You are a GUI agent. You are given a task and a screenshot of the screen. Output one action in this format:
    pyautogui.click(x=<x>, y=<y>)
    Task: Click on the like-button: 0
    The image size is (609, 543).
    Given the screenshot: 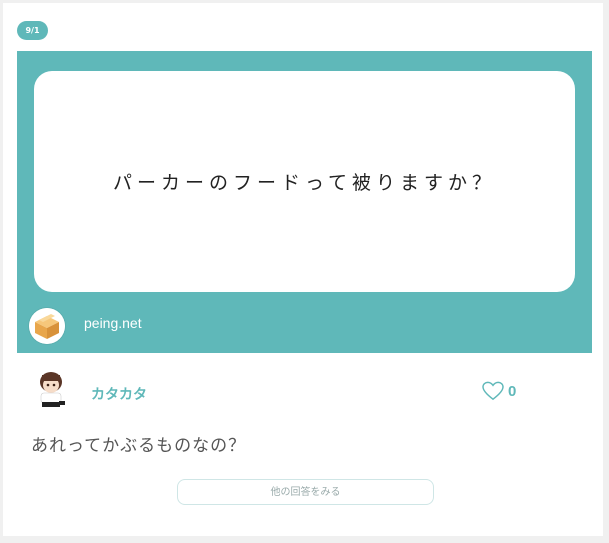 What is the action you would take?
    pyautogui.click(x=499, y=391)
    